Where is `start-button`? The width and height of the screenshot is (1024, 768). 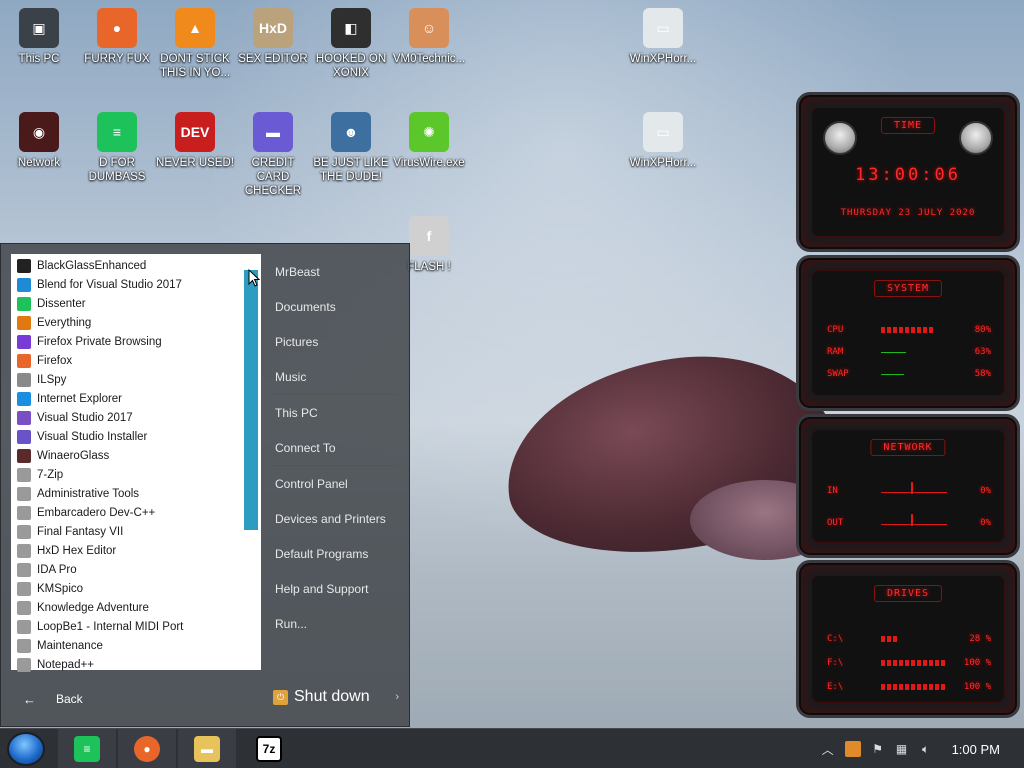
start-button is located at coordinates (26, 749).